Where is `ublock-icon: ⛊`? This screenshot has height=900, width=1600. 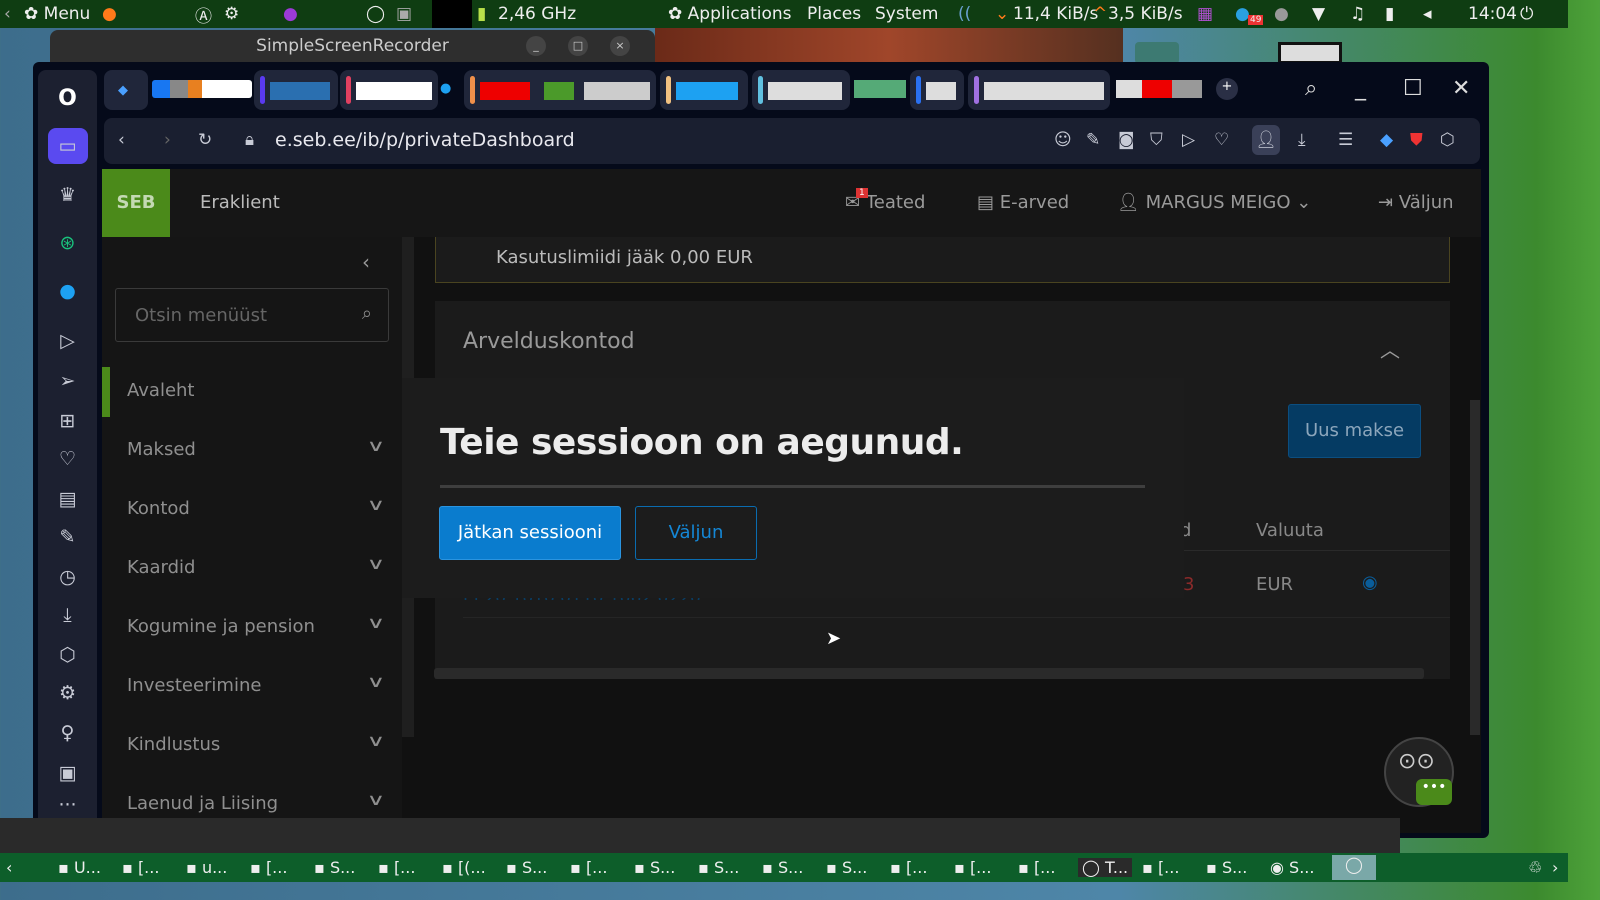
ublock-icon: ⛊ is located at coordinates (1416, 140).